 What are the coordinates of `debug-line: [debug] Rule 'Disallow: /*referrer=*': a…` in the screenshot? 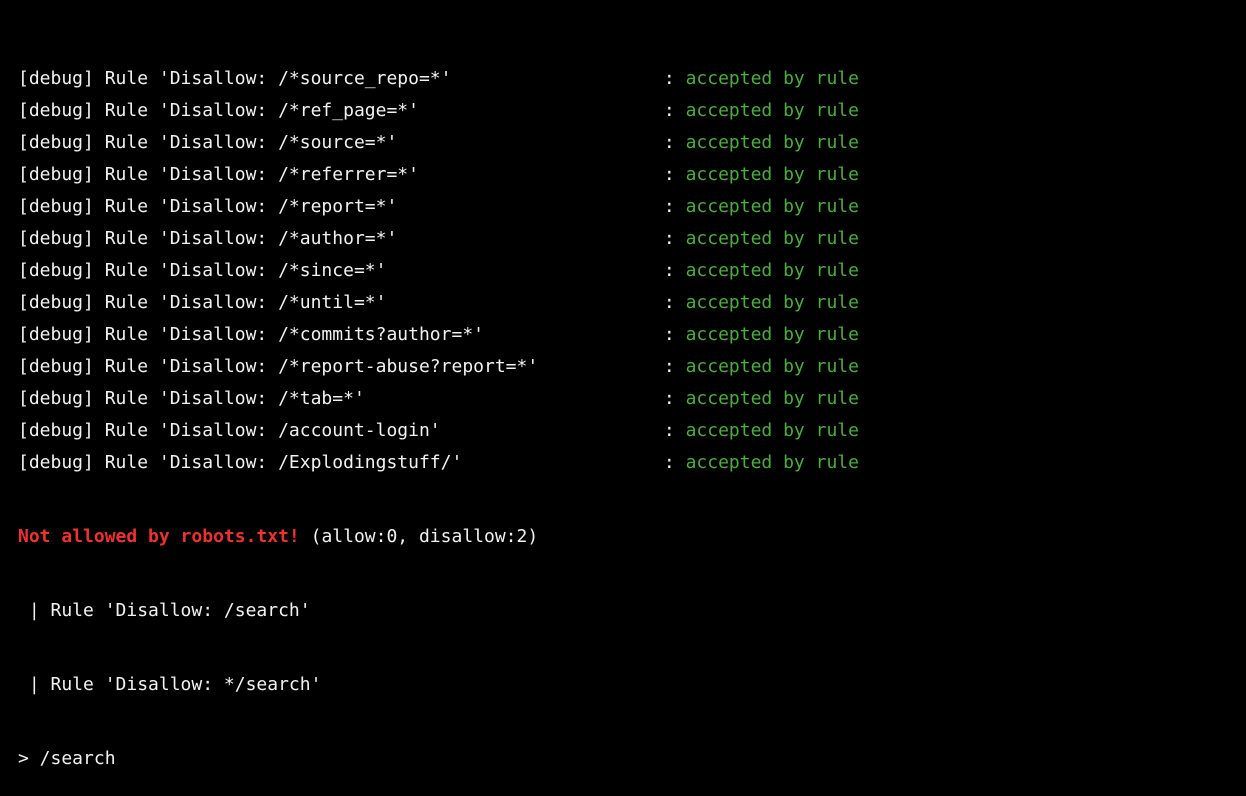 It's located at (632, 175).